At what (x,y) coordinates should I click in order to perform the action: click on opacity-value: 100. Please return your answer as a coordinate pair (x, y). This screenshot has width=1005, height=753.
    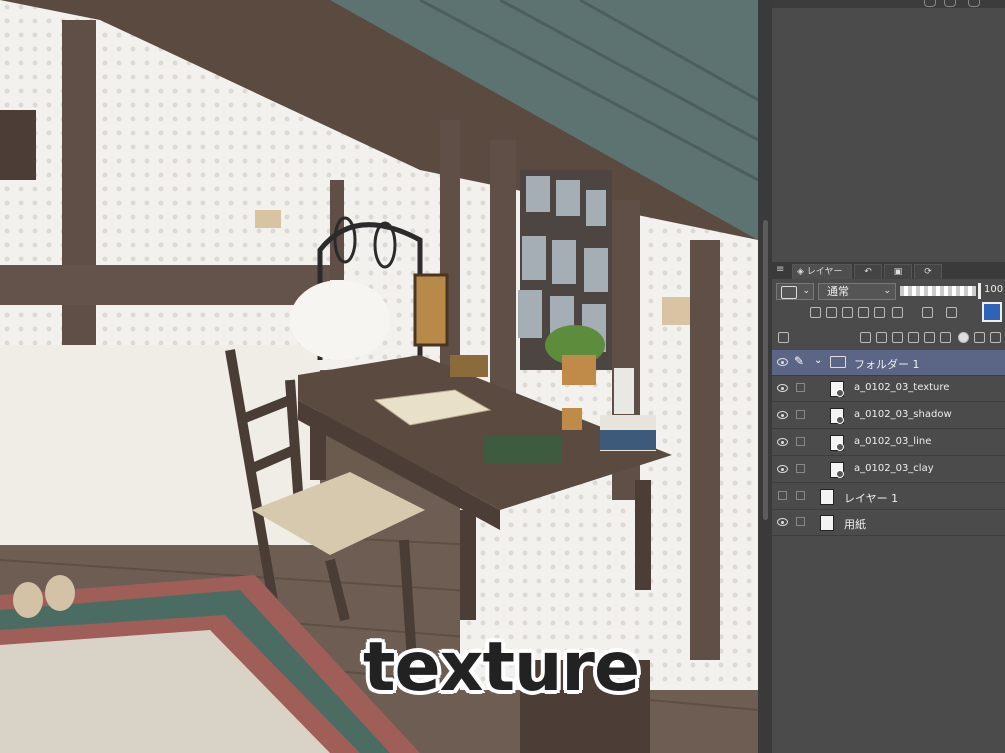
    Looking at the image, I should click on (993, 289).